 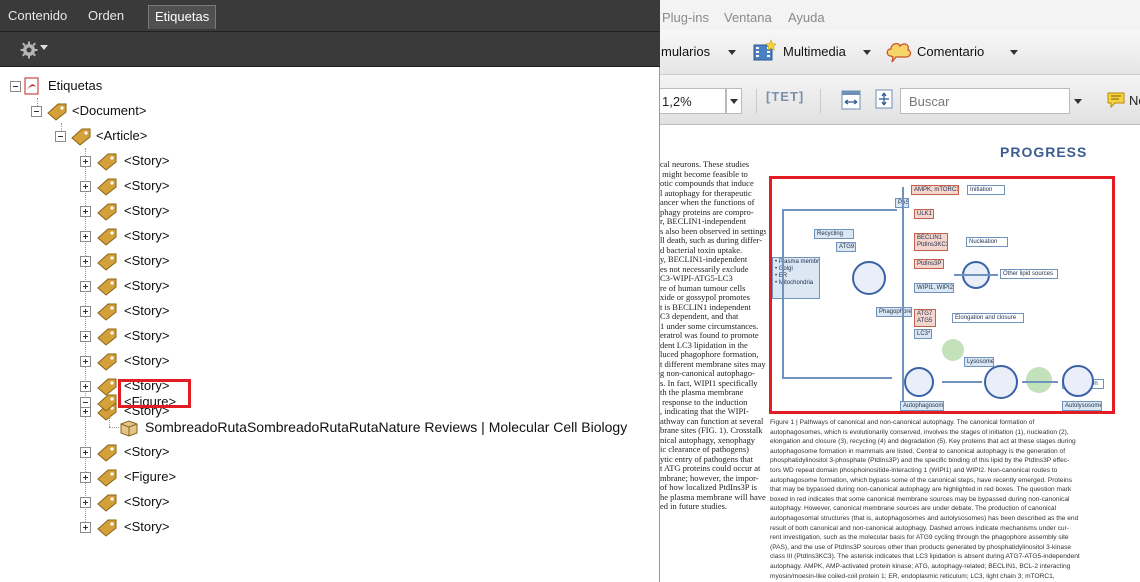 What do you see at coordinates (693, 101) in the screenshot?
I see `zoom-input: 1,2%` at bounding box center [693, 101].